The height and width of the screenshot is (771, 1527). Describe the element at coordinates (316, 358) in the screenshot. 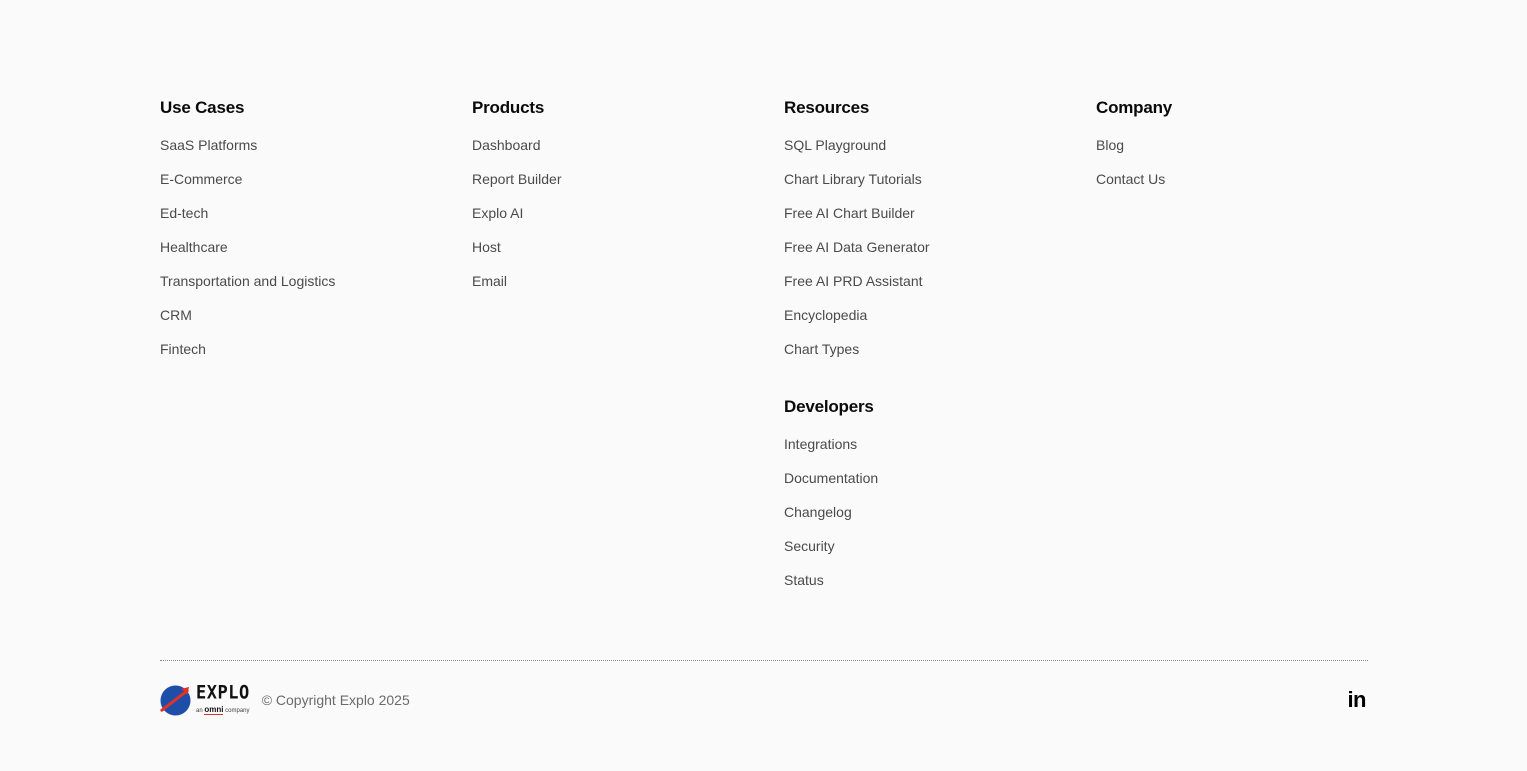

I see `list-item: Fintech` at that location.